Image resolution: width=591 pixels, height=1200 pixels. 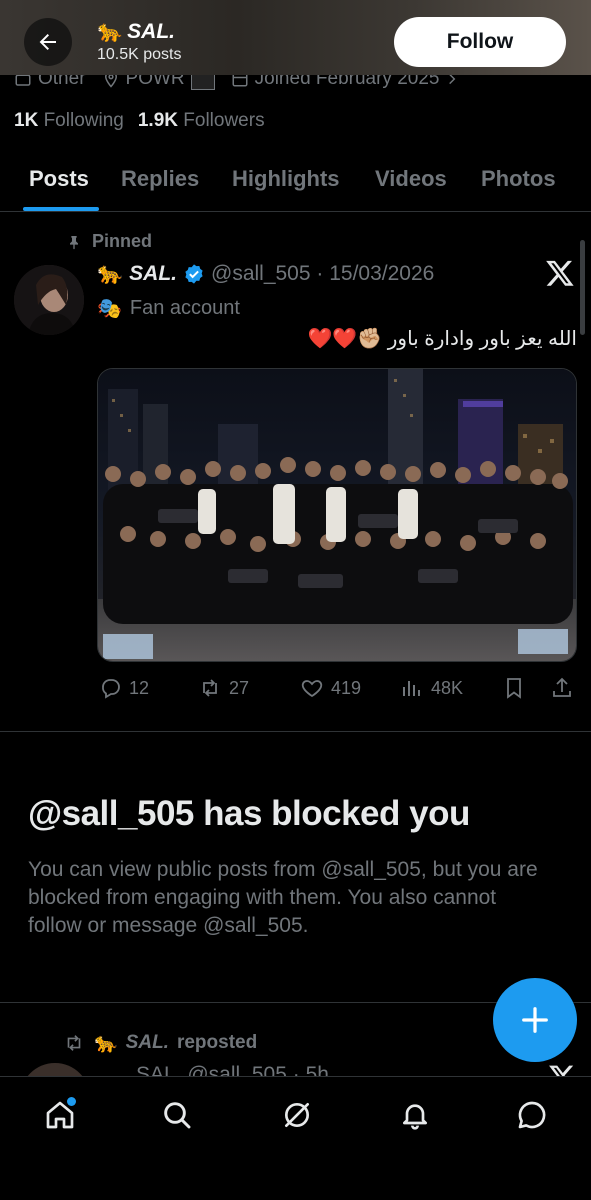 I want to click on following-count: 1K, so click(x=26, y=120).